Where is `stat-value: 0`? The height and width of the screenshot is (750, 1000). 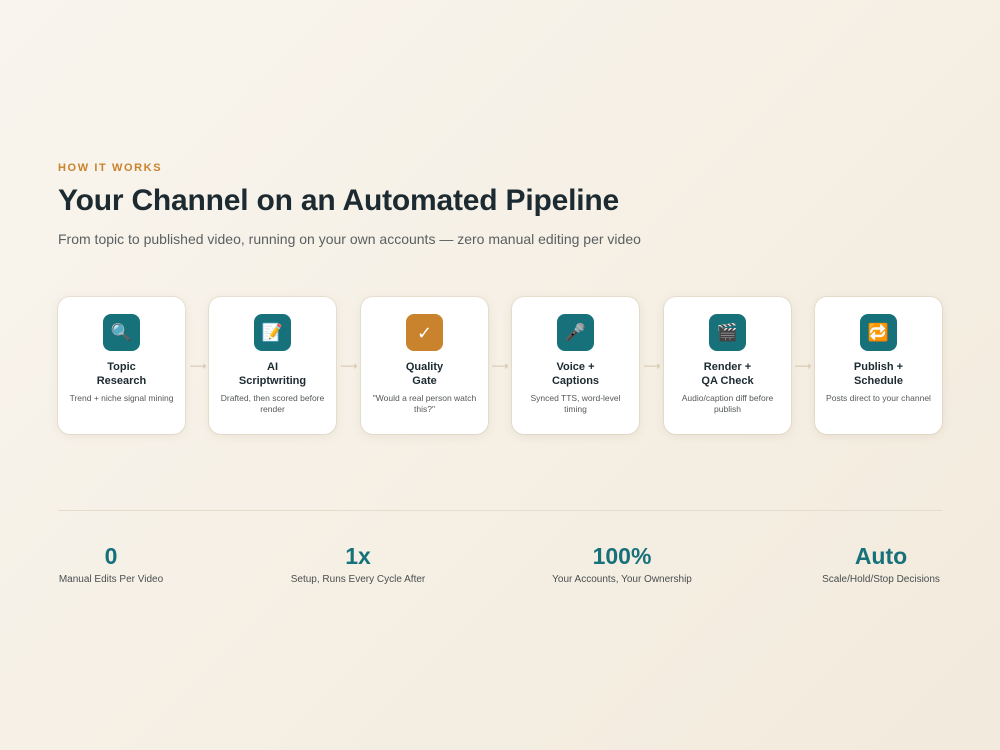 stat-value: 0 is located at coordinates (111, 556).